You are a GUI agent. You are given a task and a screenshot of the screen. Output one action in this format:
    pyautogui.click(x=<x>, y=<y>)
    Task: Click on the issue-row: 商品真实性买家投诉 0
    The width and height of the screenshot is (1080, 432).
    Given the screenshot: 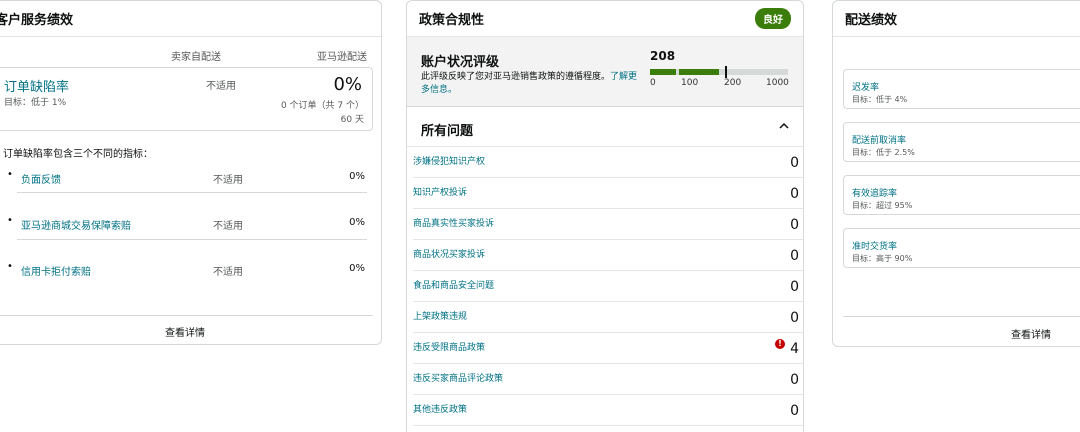 What is the action you would take?
    pyautogui.click(x=608, y=224)
    